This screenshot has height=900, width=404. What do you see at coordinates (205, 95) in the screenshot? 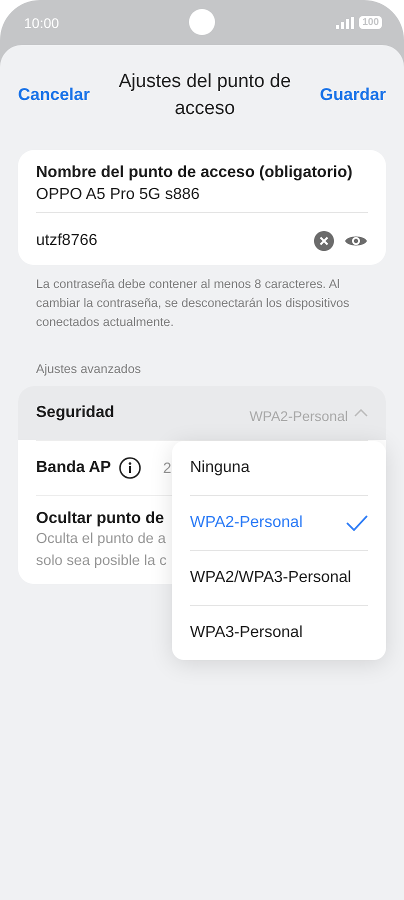
I see `page-title: Ajustes del punto de acceso` at bounding box center [205, 95].